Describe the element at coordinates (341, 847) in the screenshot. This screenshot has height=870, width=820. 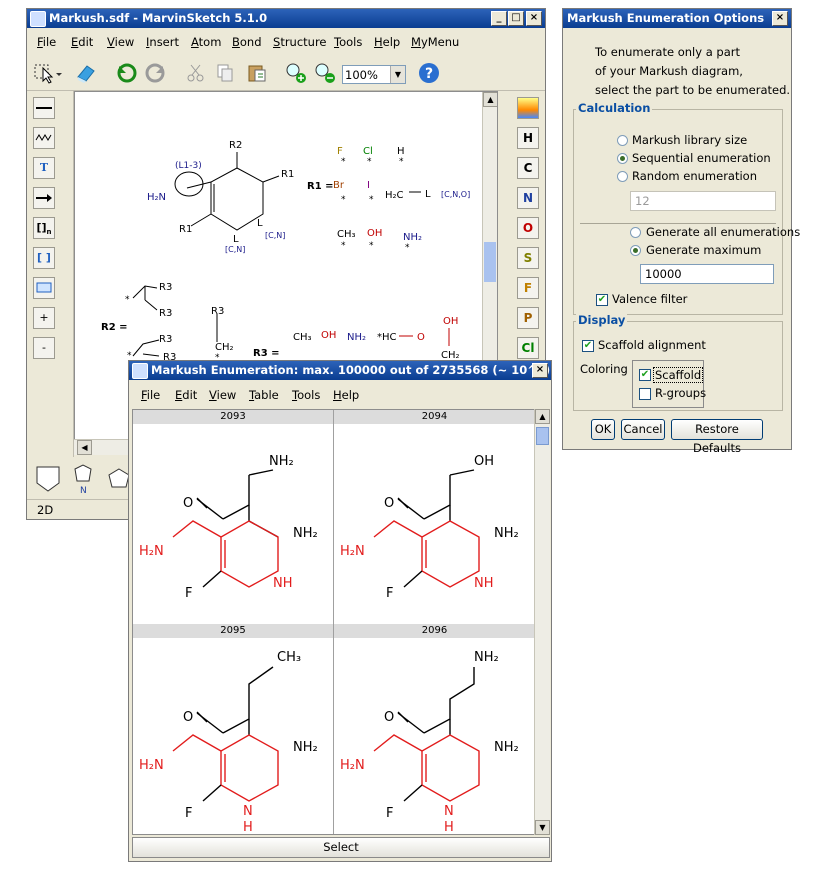
I see `select-button: Select` at that location.